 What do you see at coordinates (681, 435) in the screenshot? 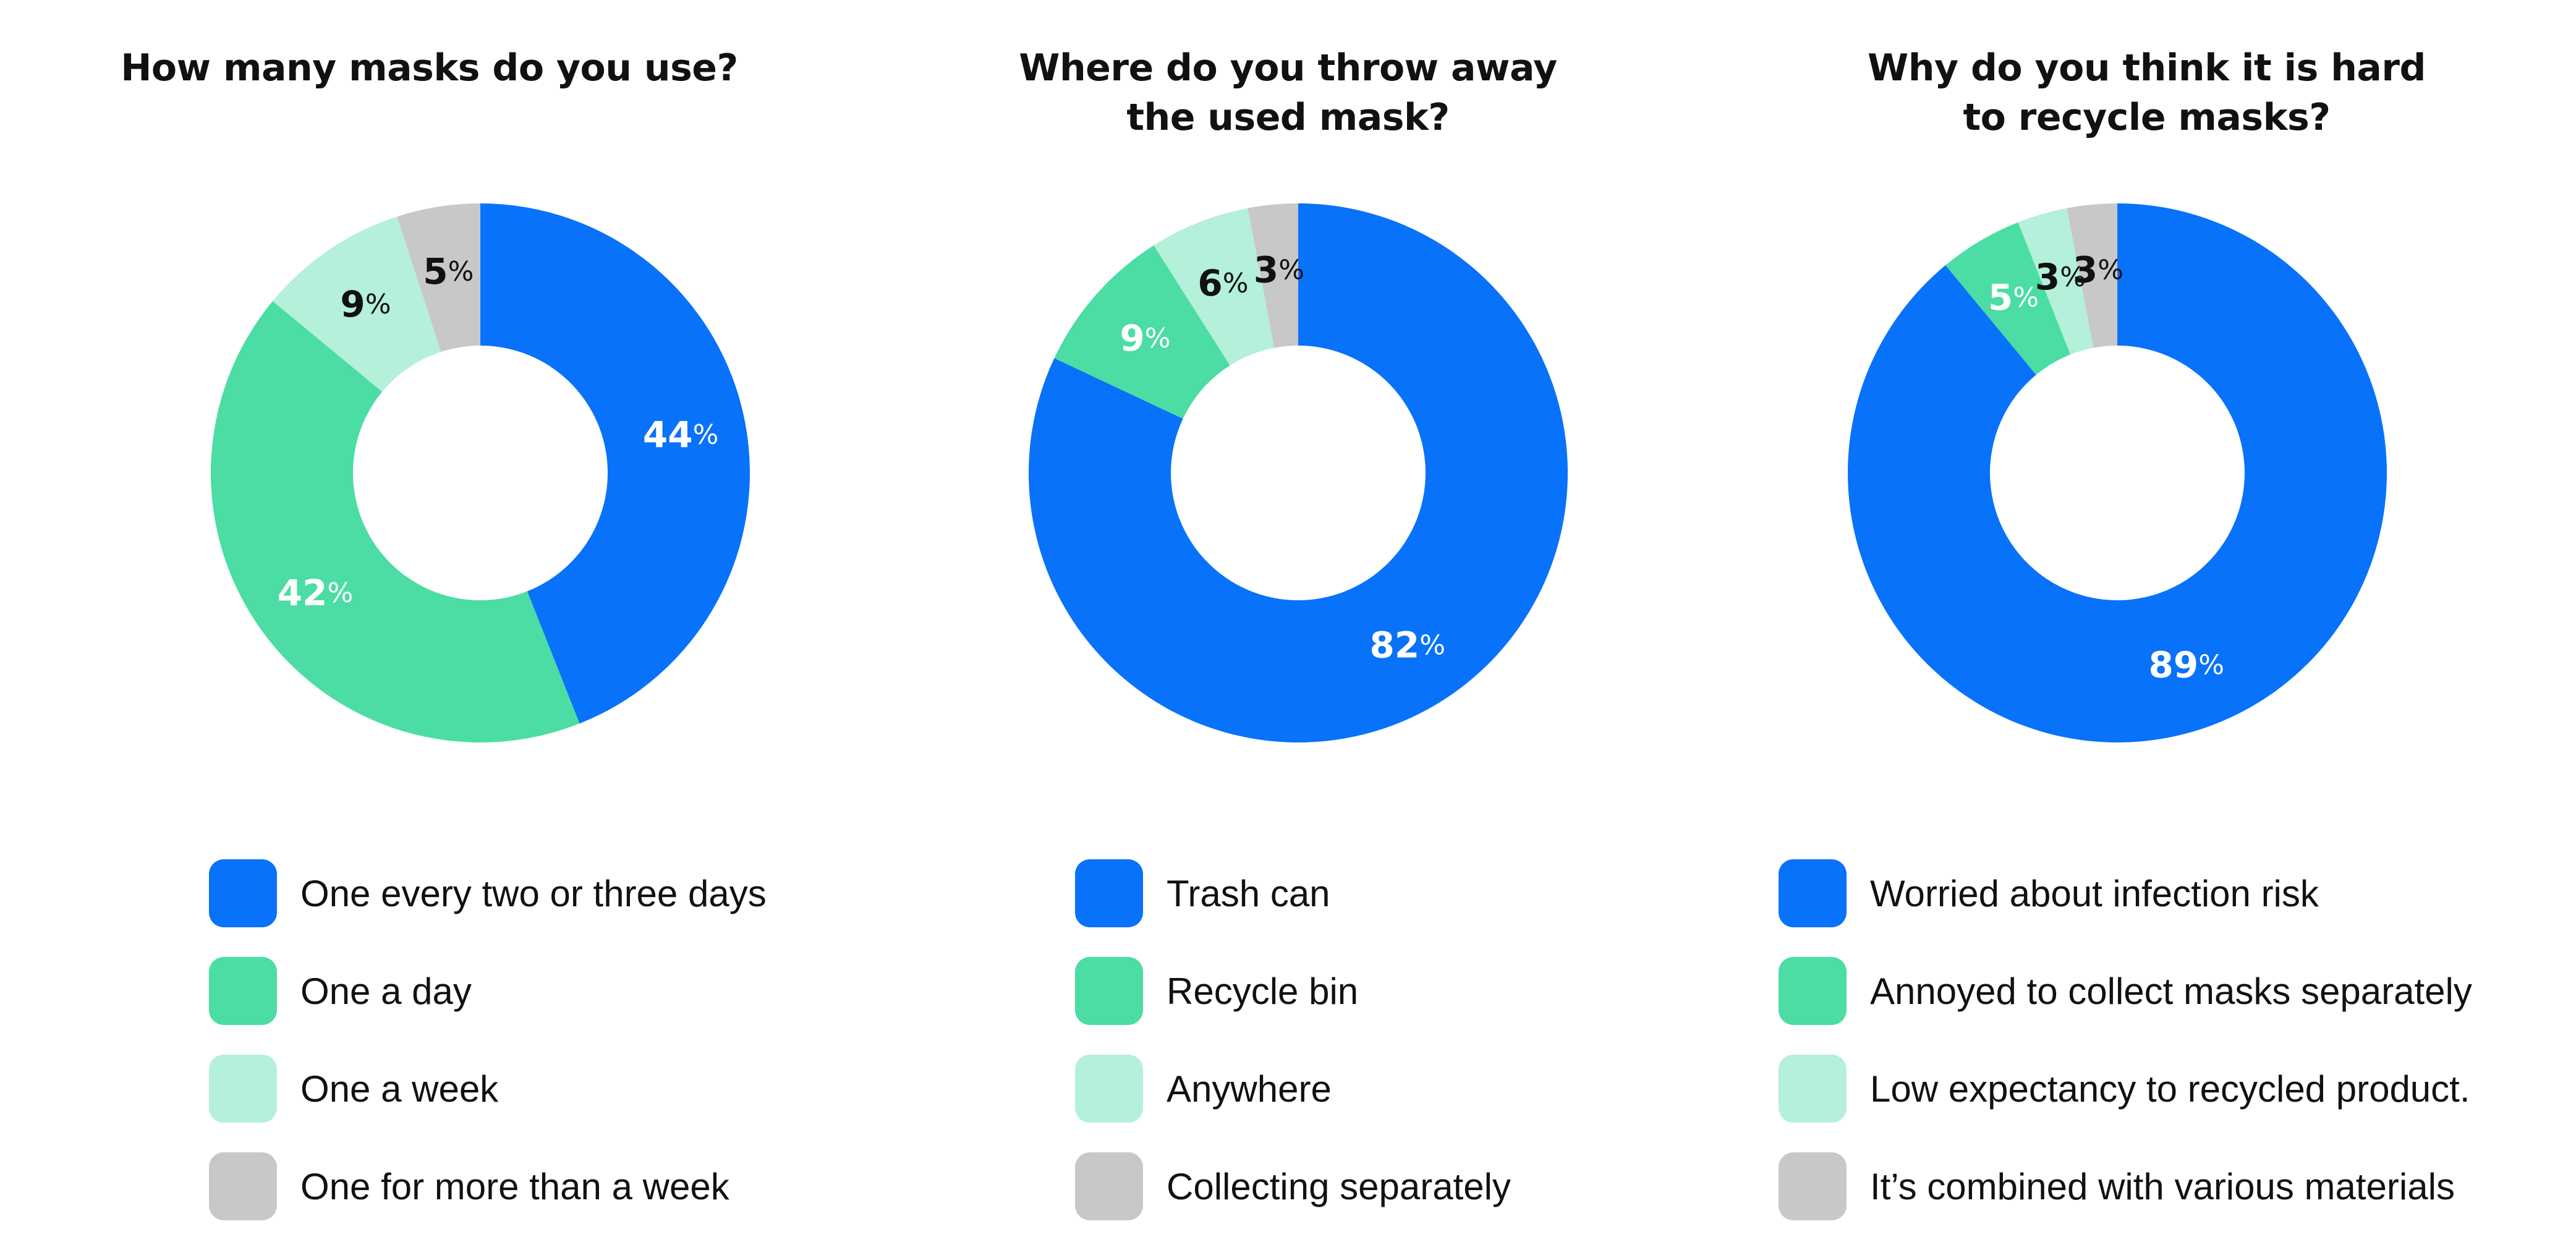
I see `data-label-one-every-two-or-three-days: 44%` at bounding box center [681, 435].